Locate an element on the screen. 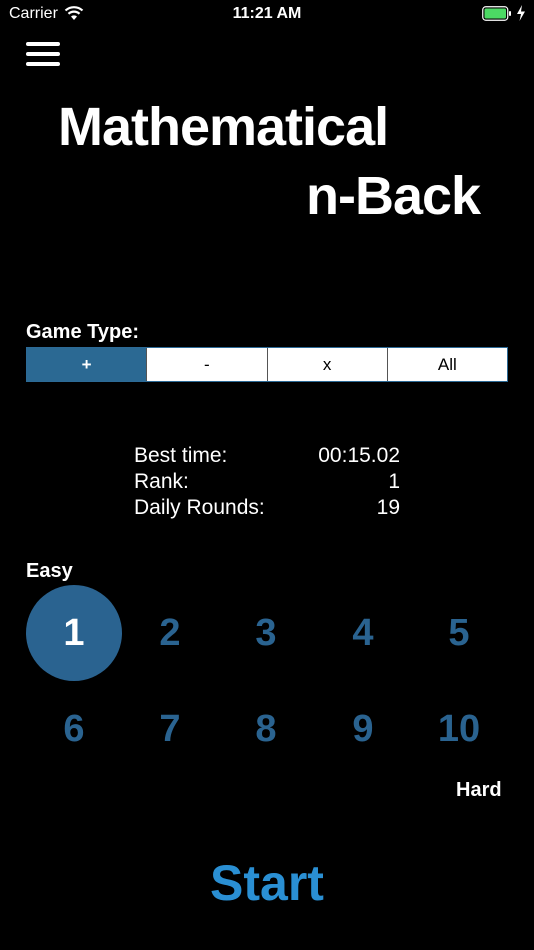 This screenshot has width=534, height=950. level-9-button: 9 is located at coordinates (363, 729).